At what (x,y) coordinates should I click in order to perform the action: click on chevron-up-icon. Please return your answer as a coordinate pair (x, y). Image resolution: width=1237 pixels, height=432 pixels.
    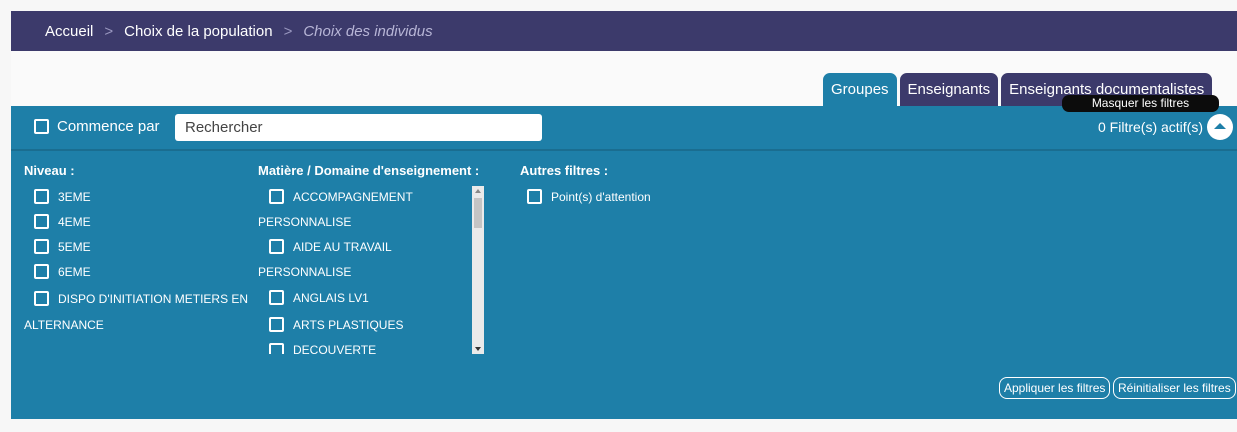
    Looking at the image, I should click on (1220, 126).